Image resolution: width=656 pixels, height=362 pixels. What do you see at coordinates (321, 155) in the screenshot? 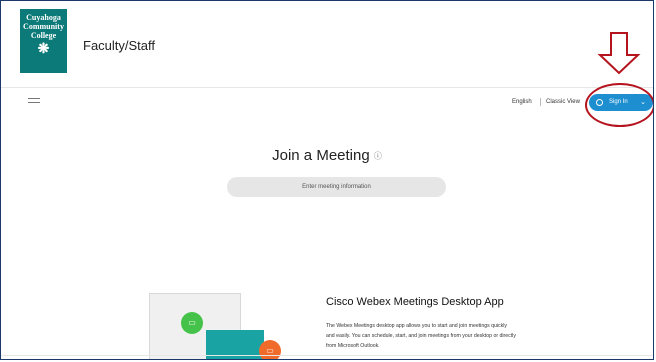
I see `join-meeting-title: Join a Meeting` at bounding box center [321, 155].